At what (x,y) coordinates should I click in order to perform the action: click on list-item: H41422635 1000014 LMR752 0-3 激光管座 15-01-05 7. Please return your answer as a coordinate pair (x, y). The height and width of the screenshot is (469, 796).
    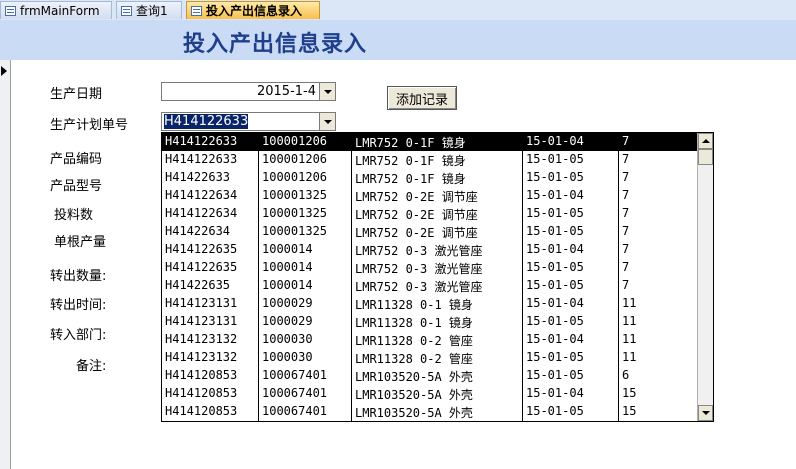
    Looking at the image, I should click on (429, 286).